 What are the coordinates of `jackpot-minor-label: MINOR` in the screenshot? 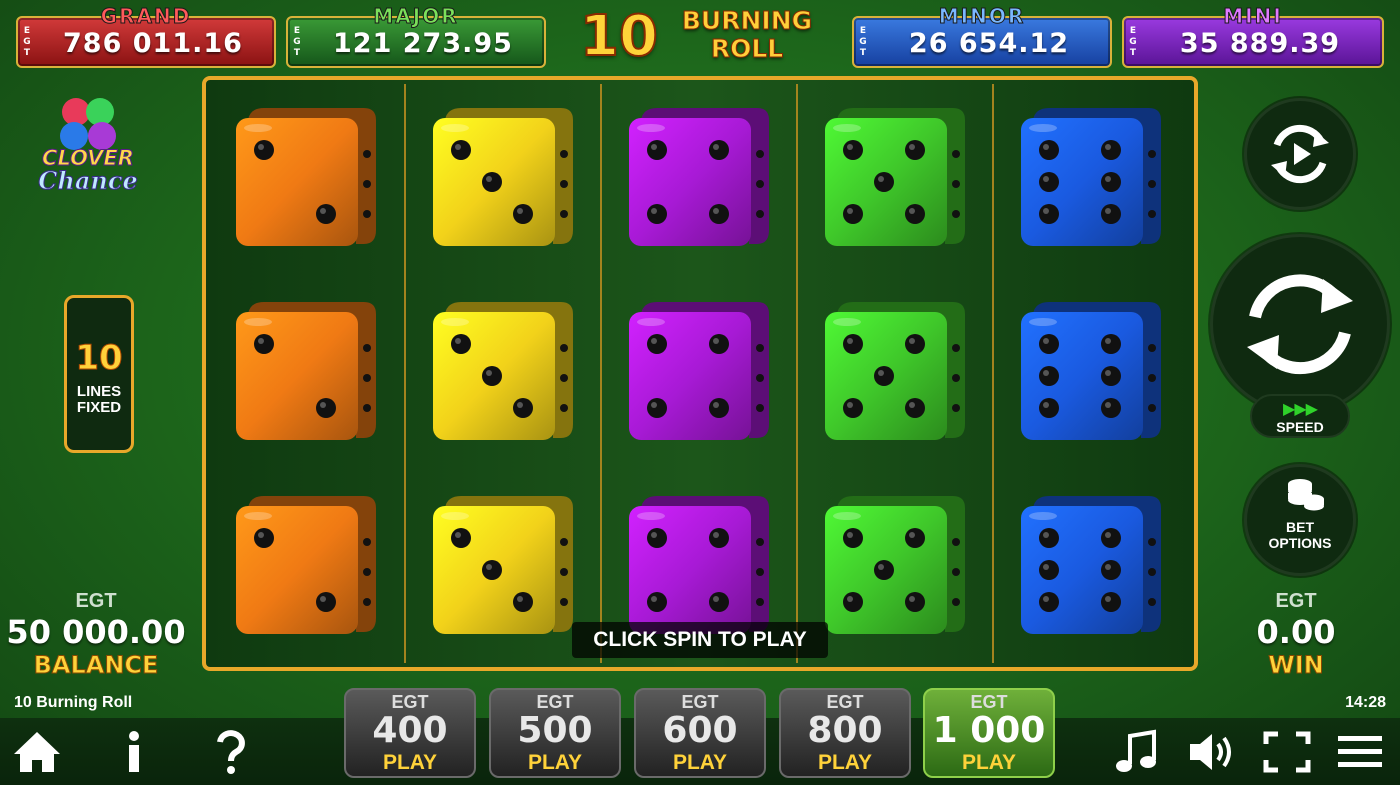 It's located at (982, 16).